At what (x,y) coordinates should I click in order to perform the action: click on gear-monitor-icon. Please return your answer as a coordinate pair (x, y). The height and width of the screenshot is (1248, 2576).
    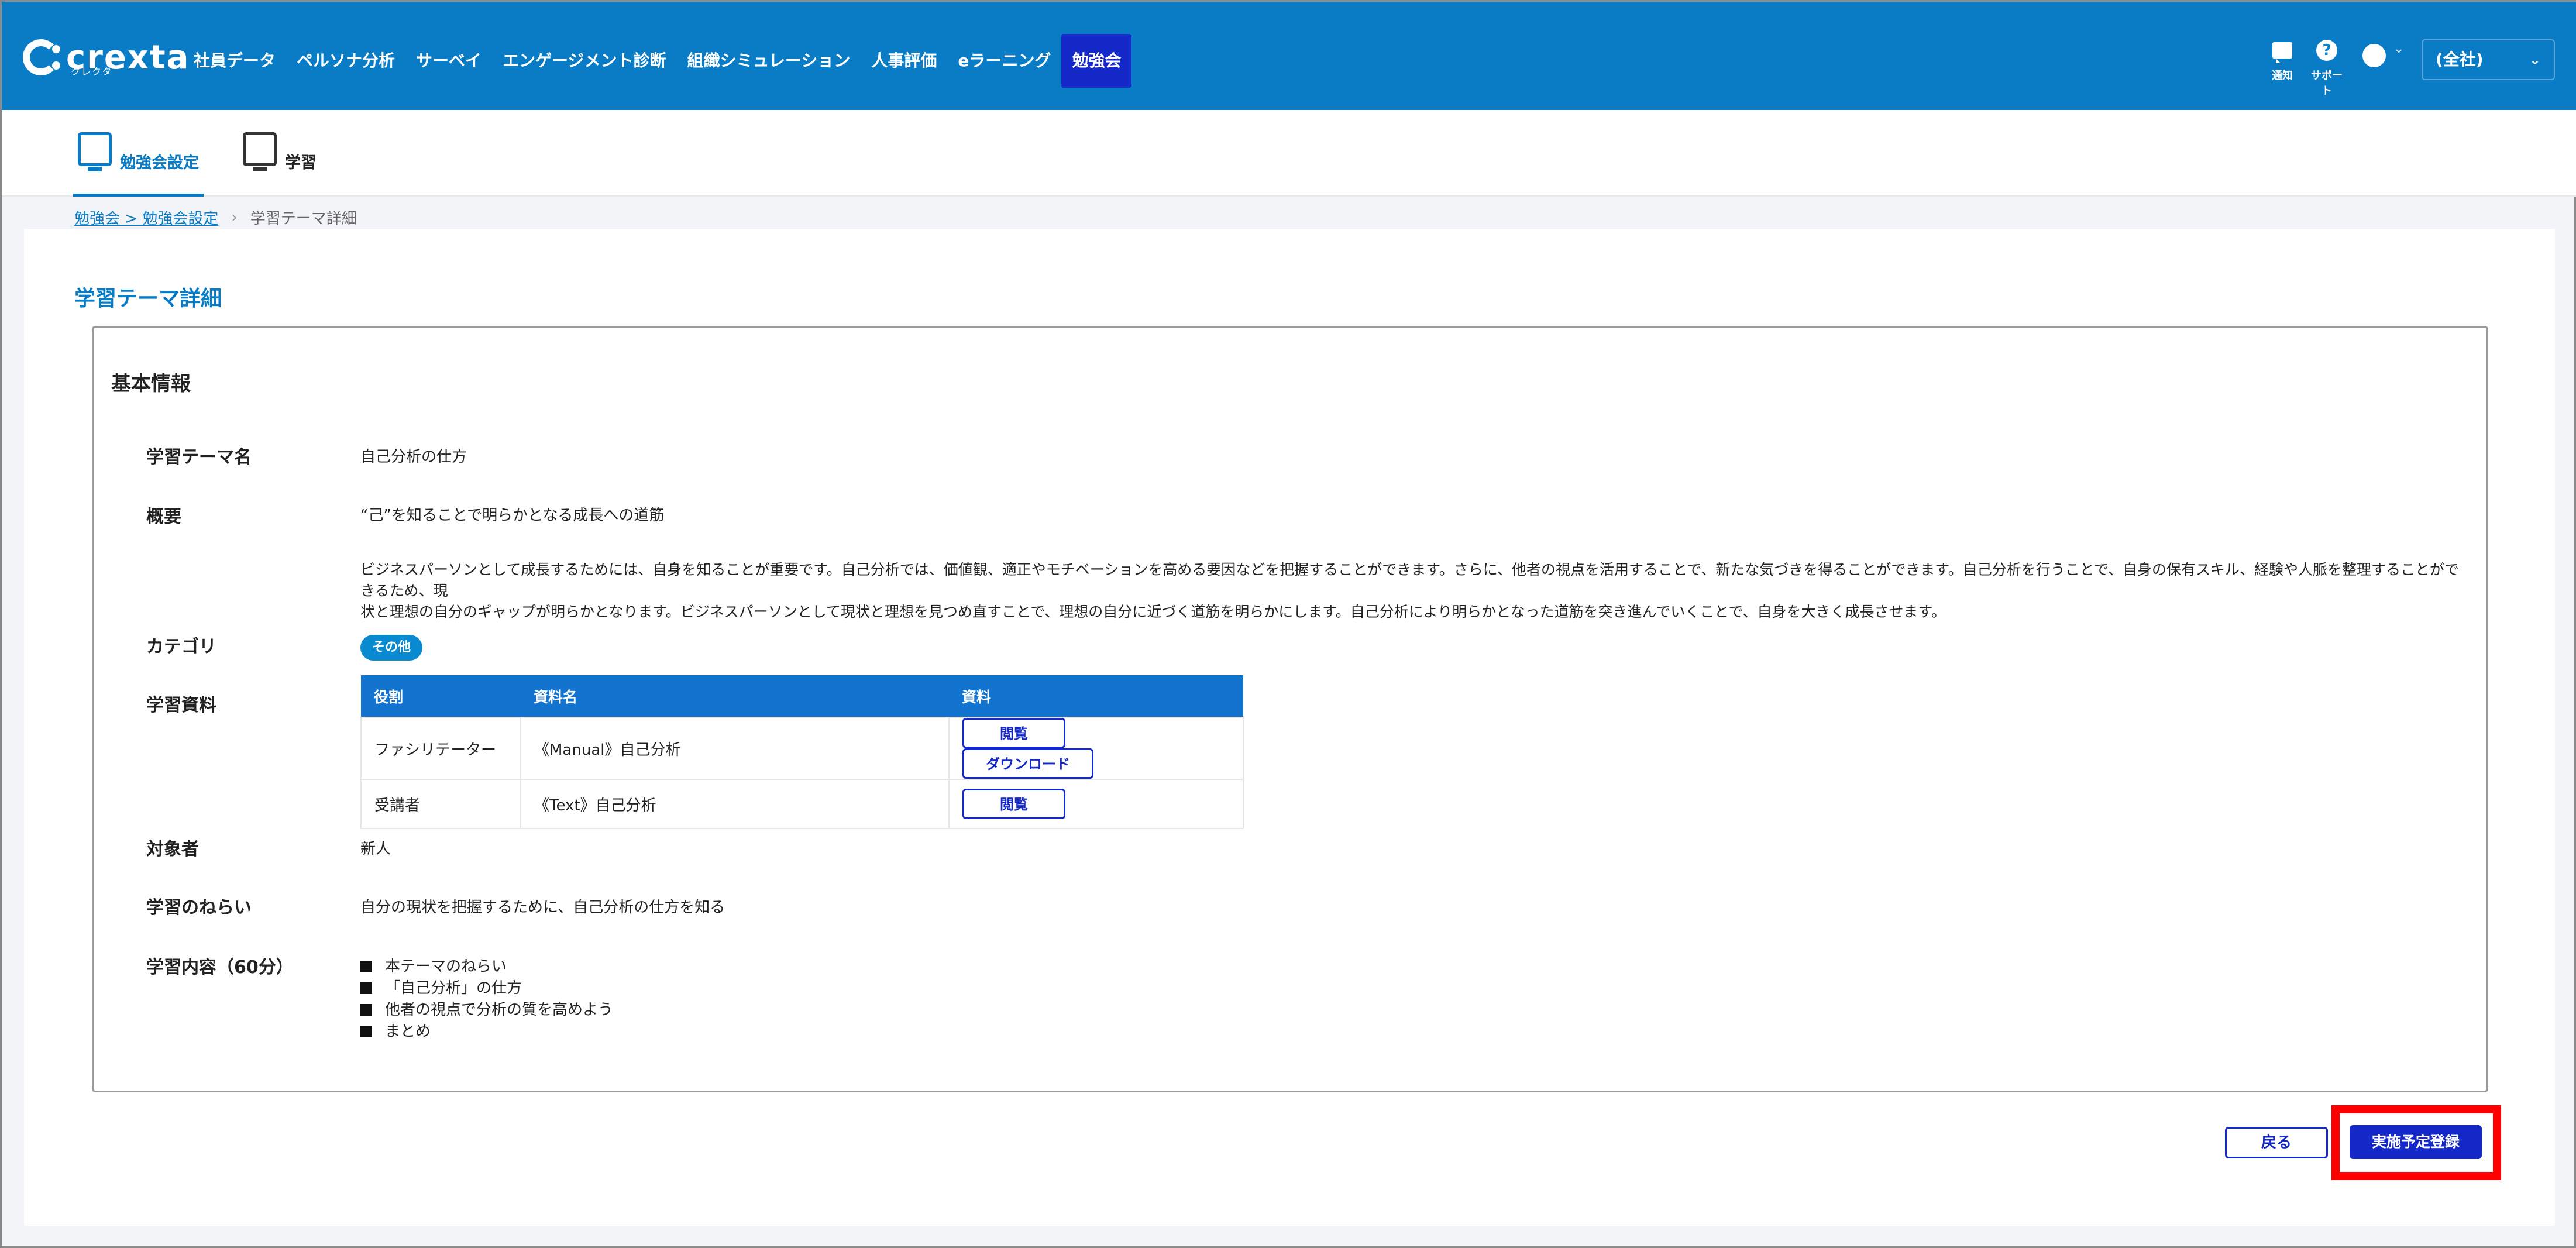
    Looking at the image, I should click on (95, 151).